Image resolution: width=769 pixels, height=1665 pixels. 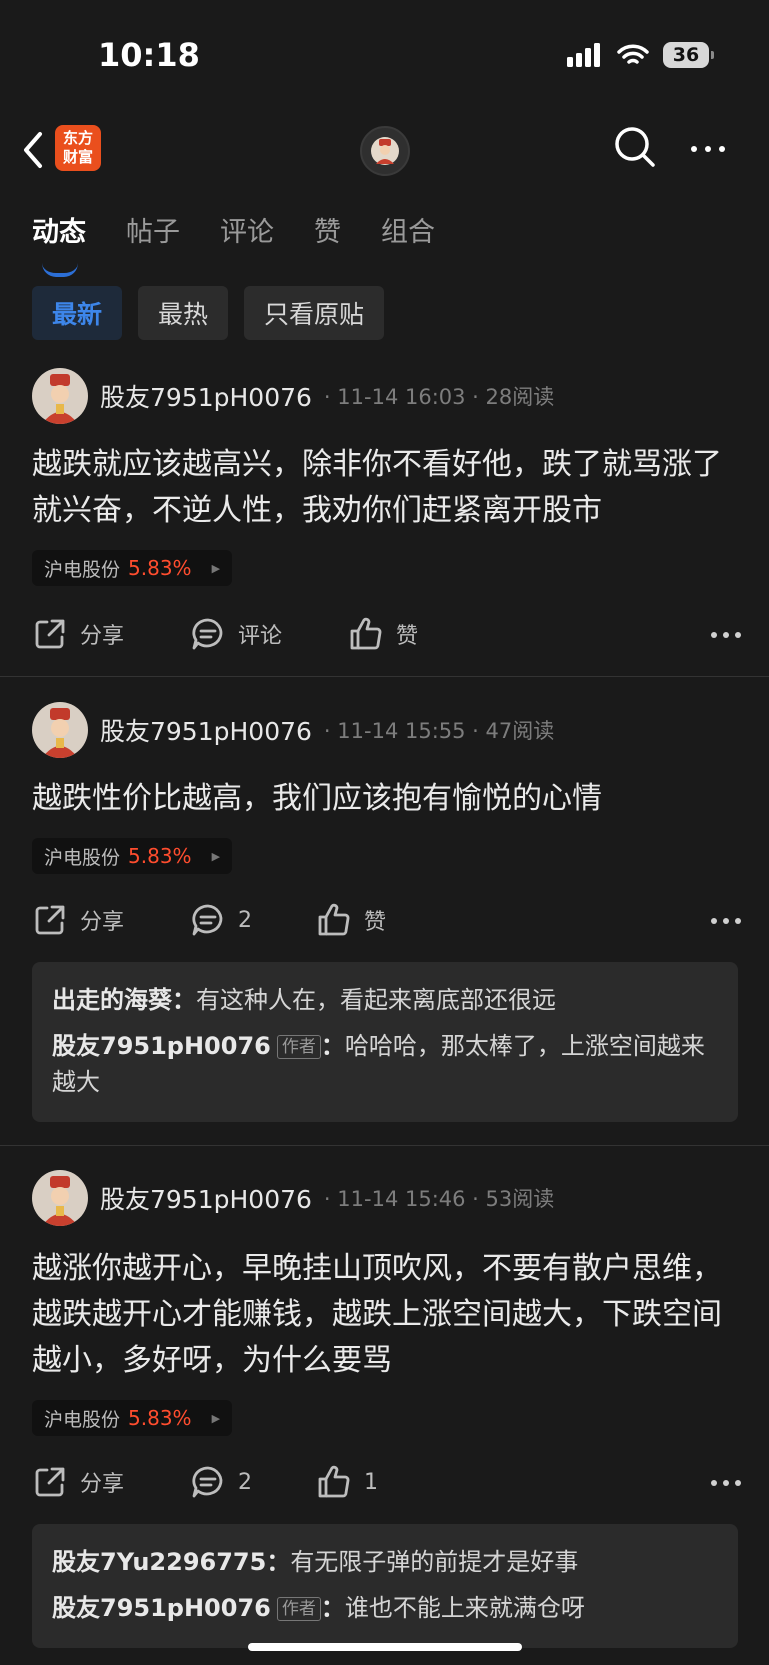 What do you see at coordinates (112, 1000) in the screenshot?
I see `commenter-name: 出走的海葵` at bounding box center [112, 1000].